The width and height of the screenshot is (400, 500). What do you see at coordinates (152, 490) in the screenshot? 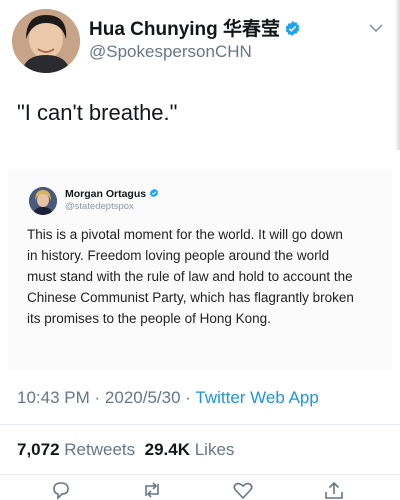
I see `retweet-icon` at bounding box center [152, 490].